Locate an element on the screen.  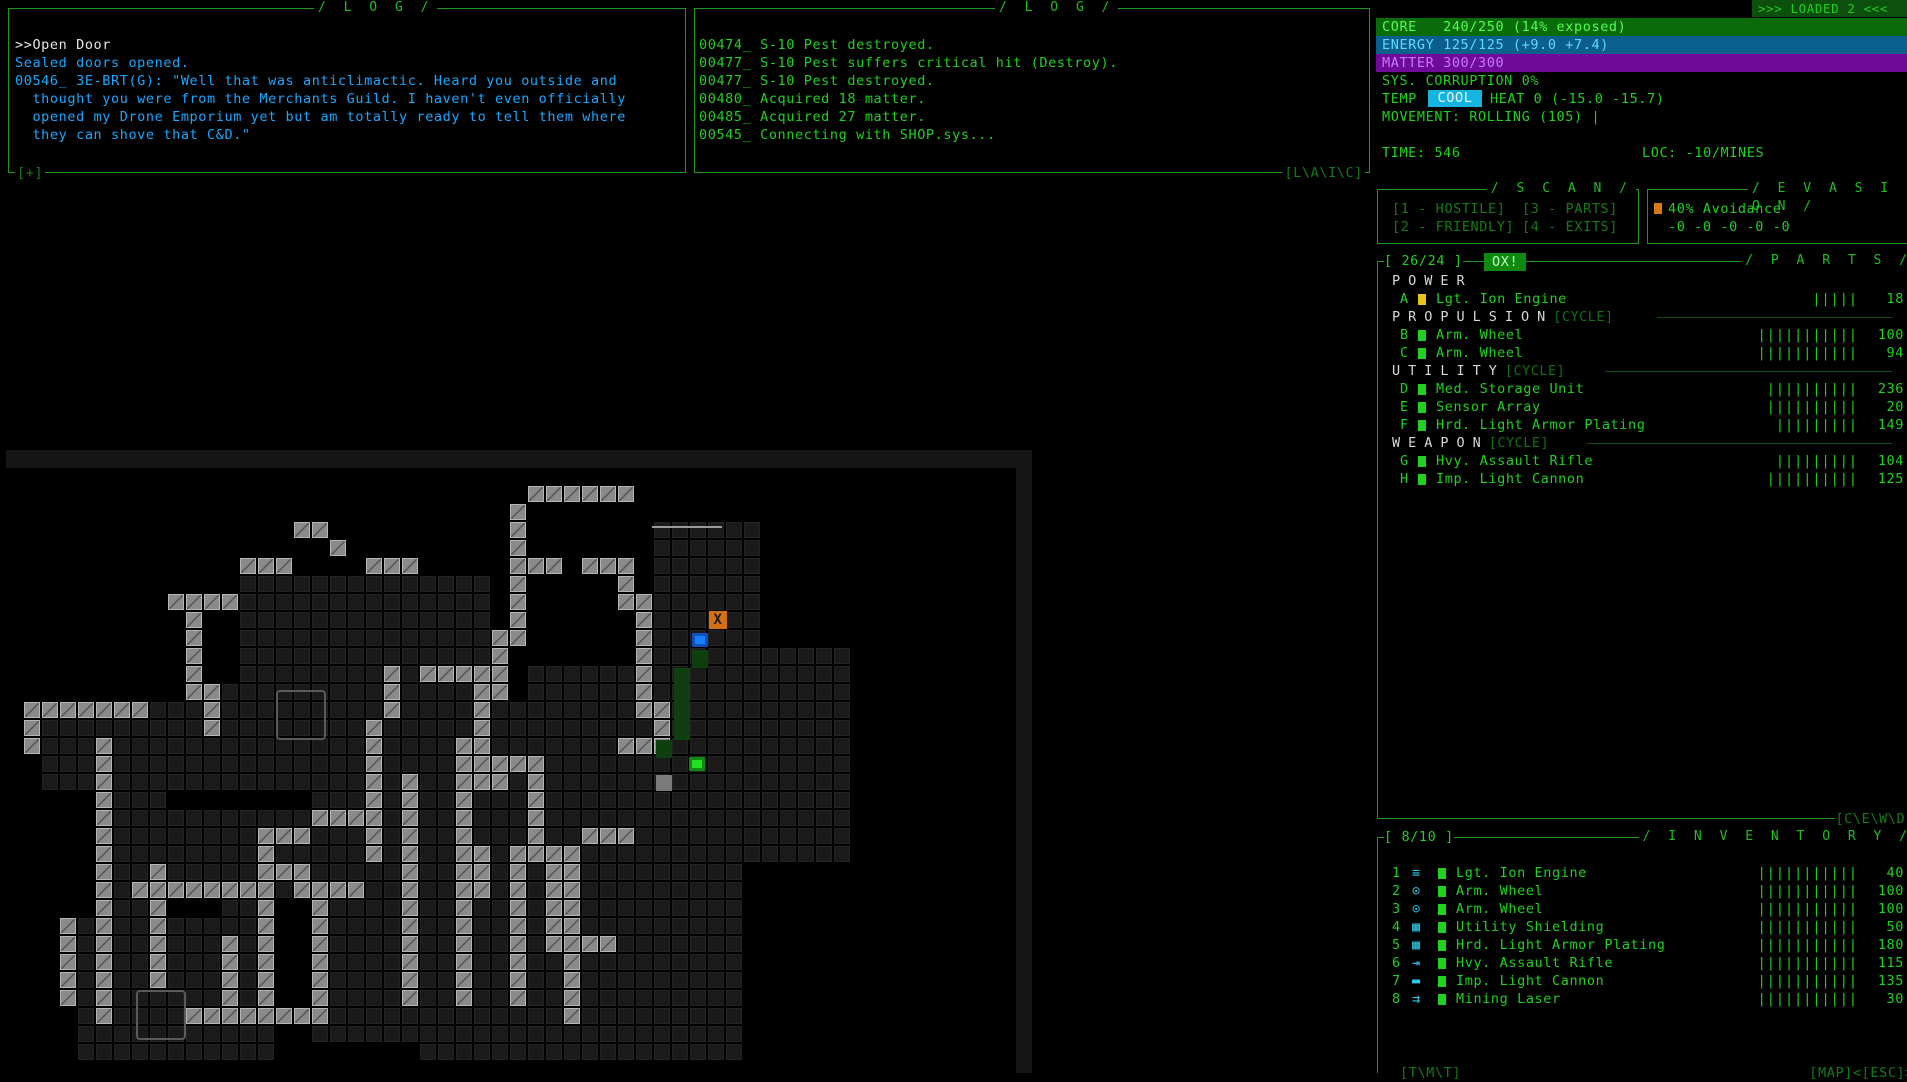
inventory-slot-key: 3 is located at coordinates (1396, 909).